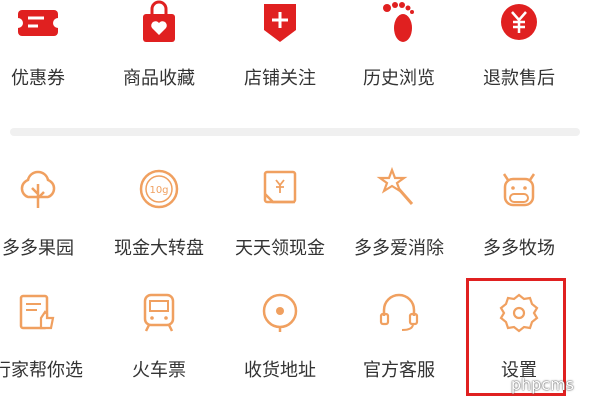 This screenshot has width=600, height=400. What do you see at coordinates (542, 384) in the screenshot?
I see `watermark-text: phpcms` at bounding box center [542, 384].